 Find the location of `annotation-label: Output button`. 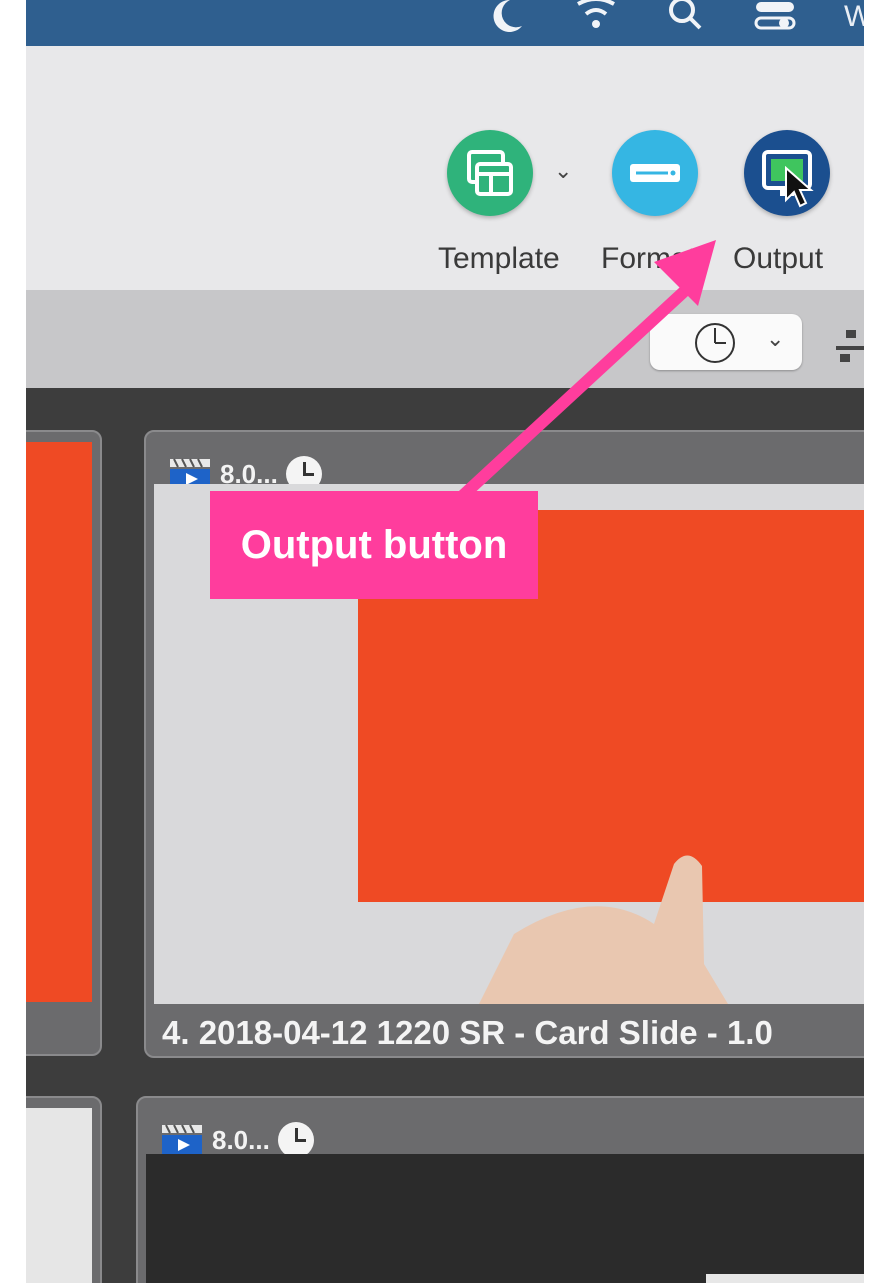

annotation-label: Output button is located at coordinates (374, 545).